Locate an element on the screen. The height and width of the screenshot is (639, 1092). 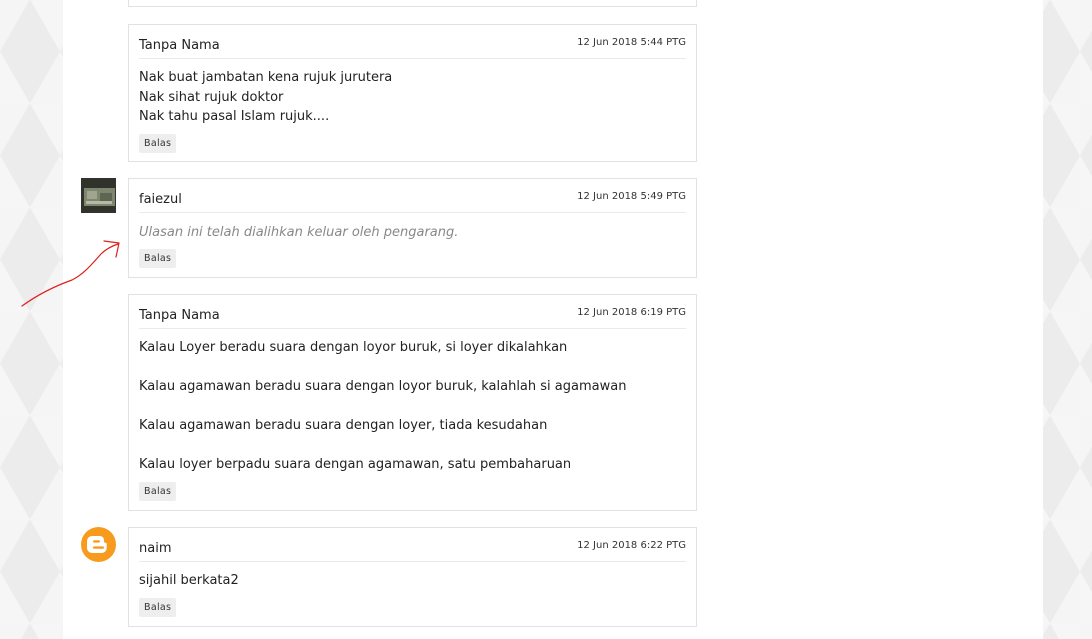
comment-header: faiezul 12 Jun 2018 5:49 PTG is located at coordinates (412, 196).